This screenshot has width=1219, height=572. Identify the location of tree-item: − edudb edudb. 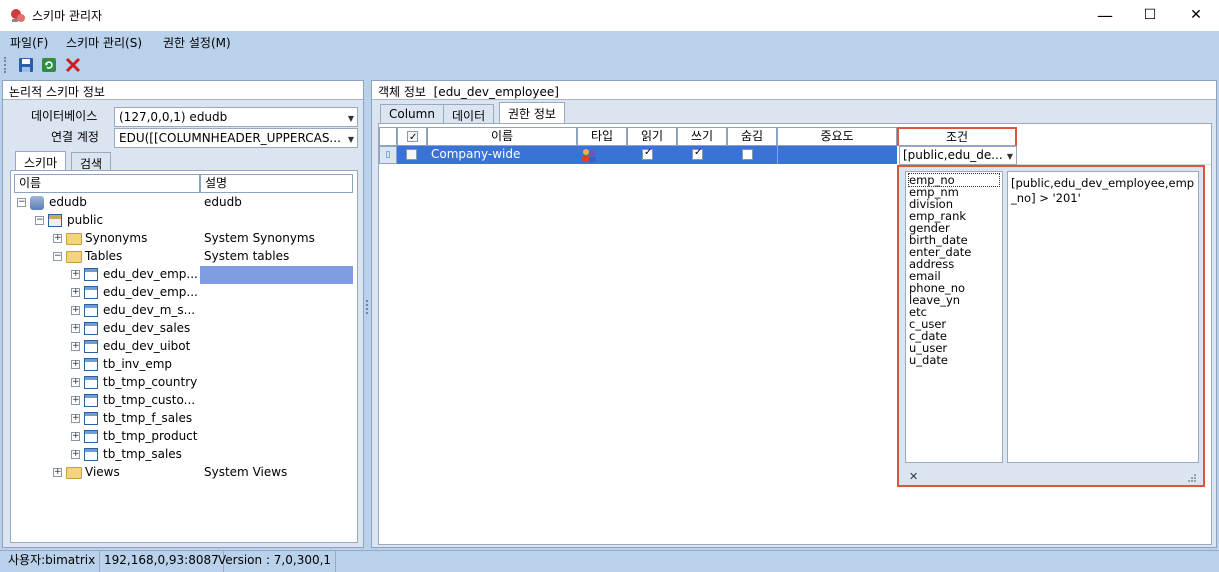
(182, 202).